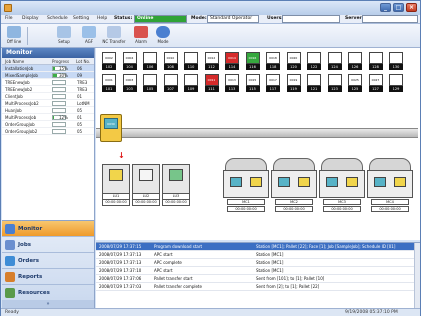 This screenshot has height=316, width=421. What do you see at coordinates (314, 67) in the screenshot?
I see `slot-number: 122` at bounding box center [314, 67].